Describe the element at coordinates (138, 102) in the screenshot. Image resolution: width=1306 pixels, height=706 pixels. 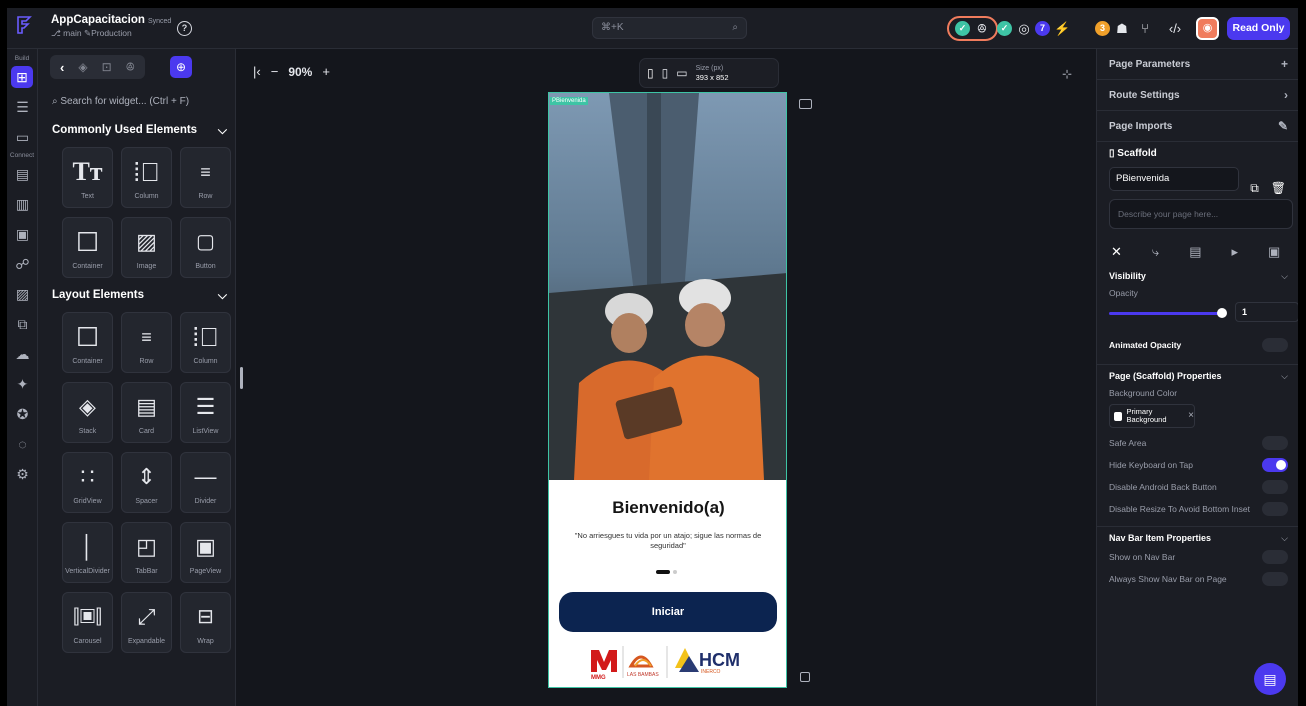
I see `widget-search-input: ⌕ Search for widget... (Ctrl + F)` at that location.